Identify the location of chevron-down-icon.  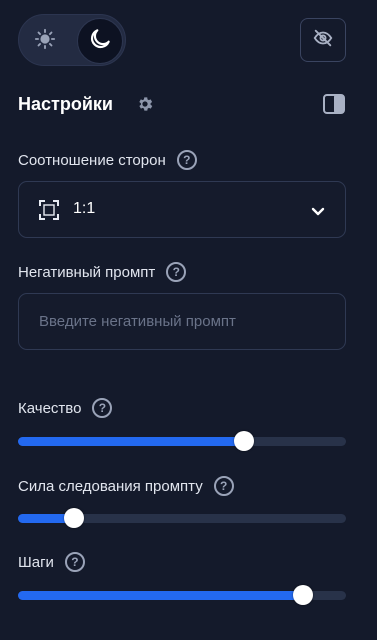
(318, 211).